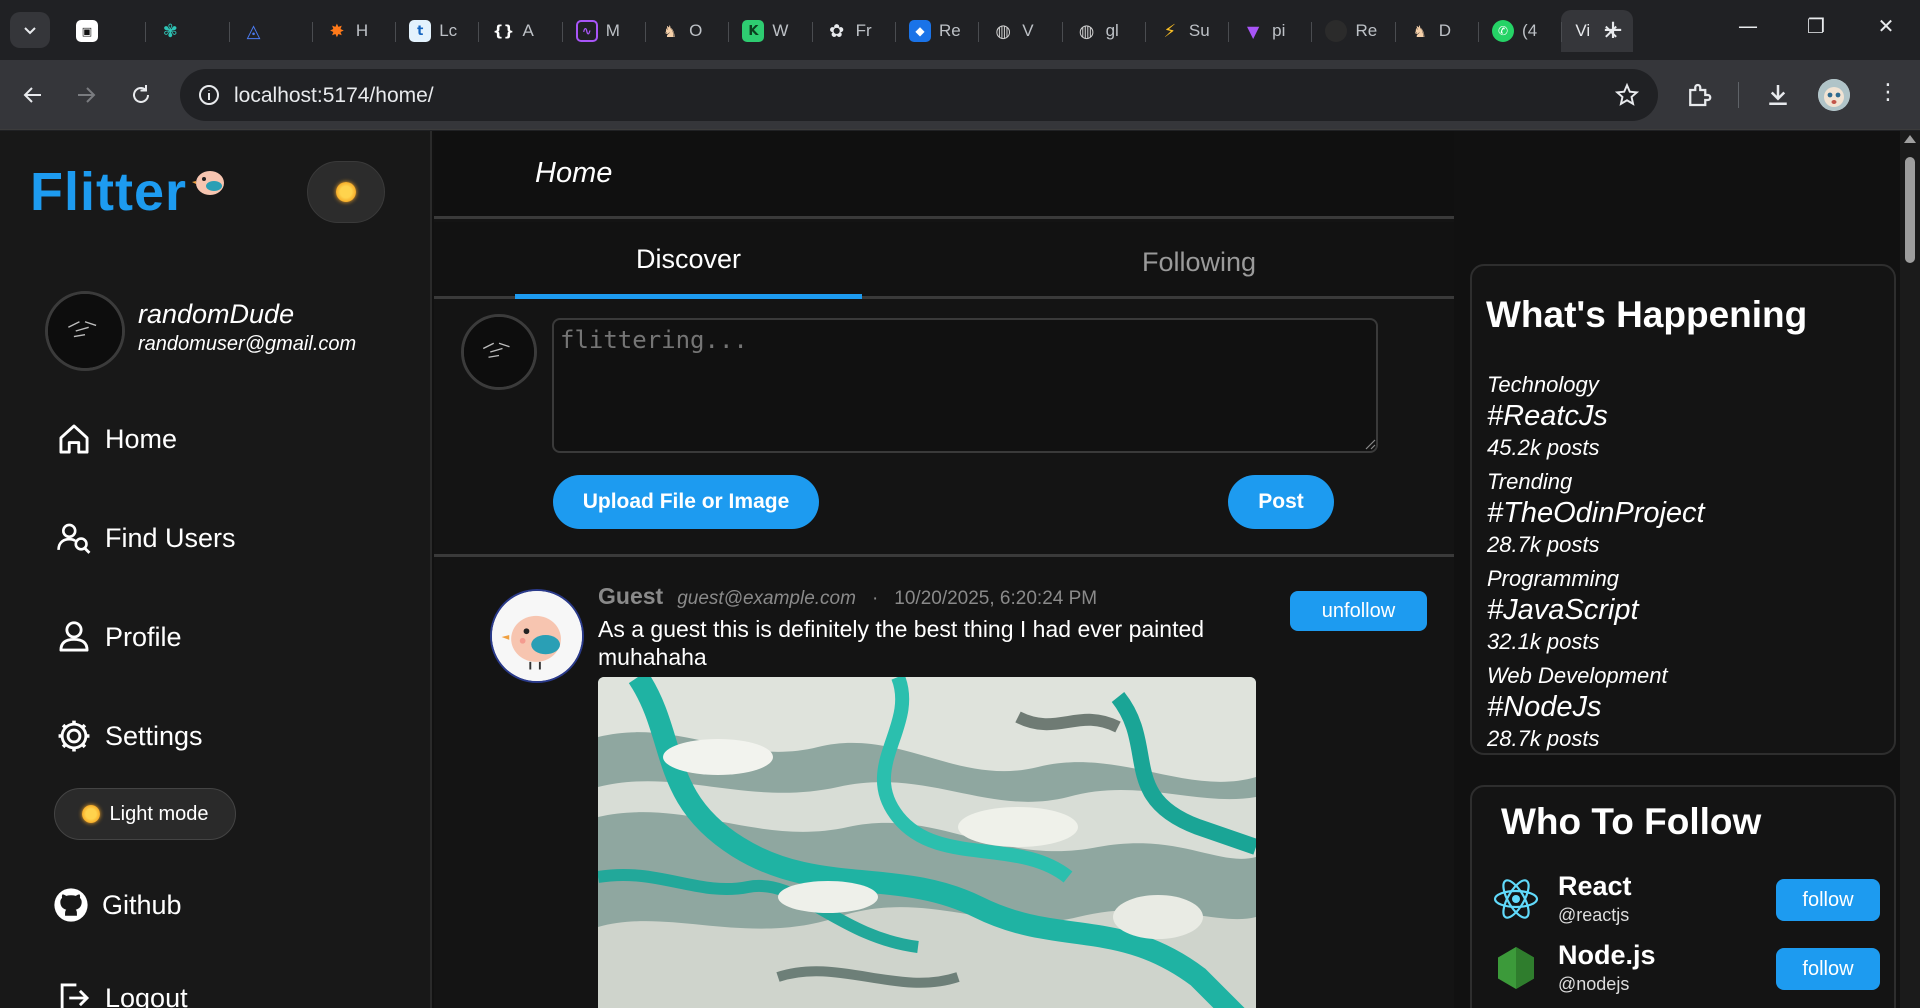  I want to click on browser-tab: Re, so click(1352, 31).